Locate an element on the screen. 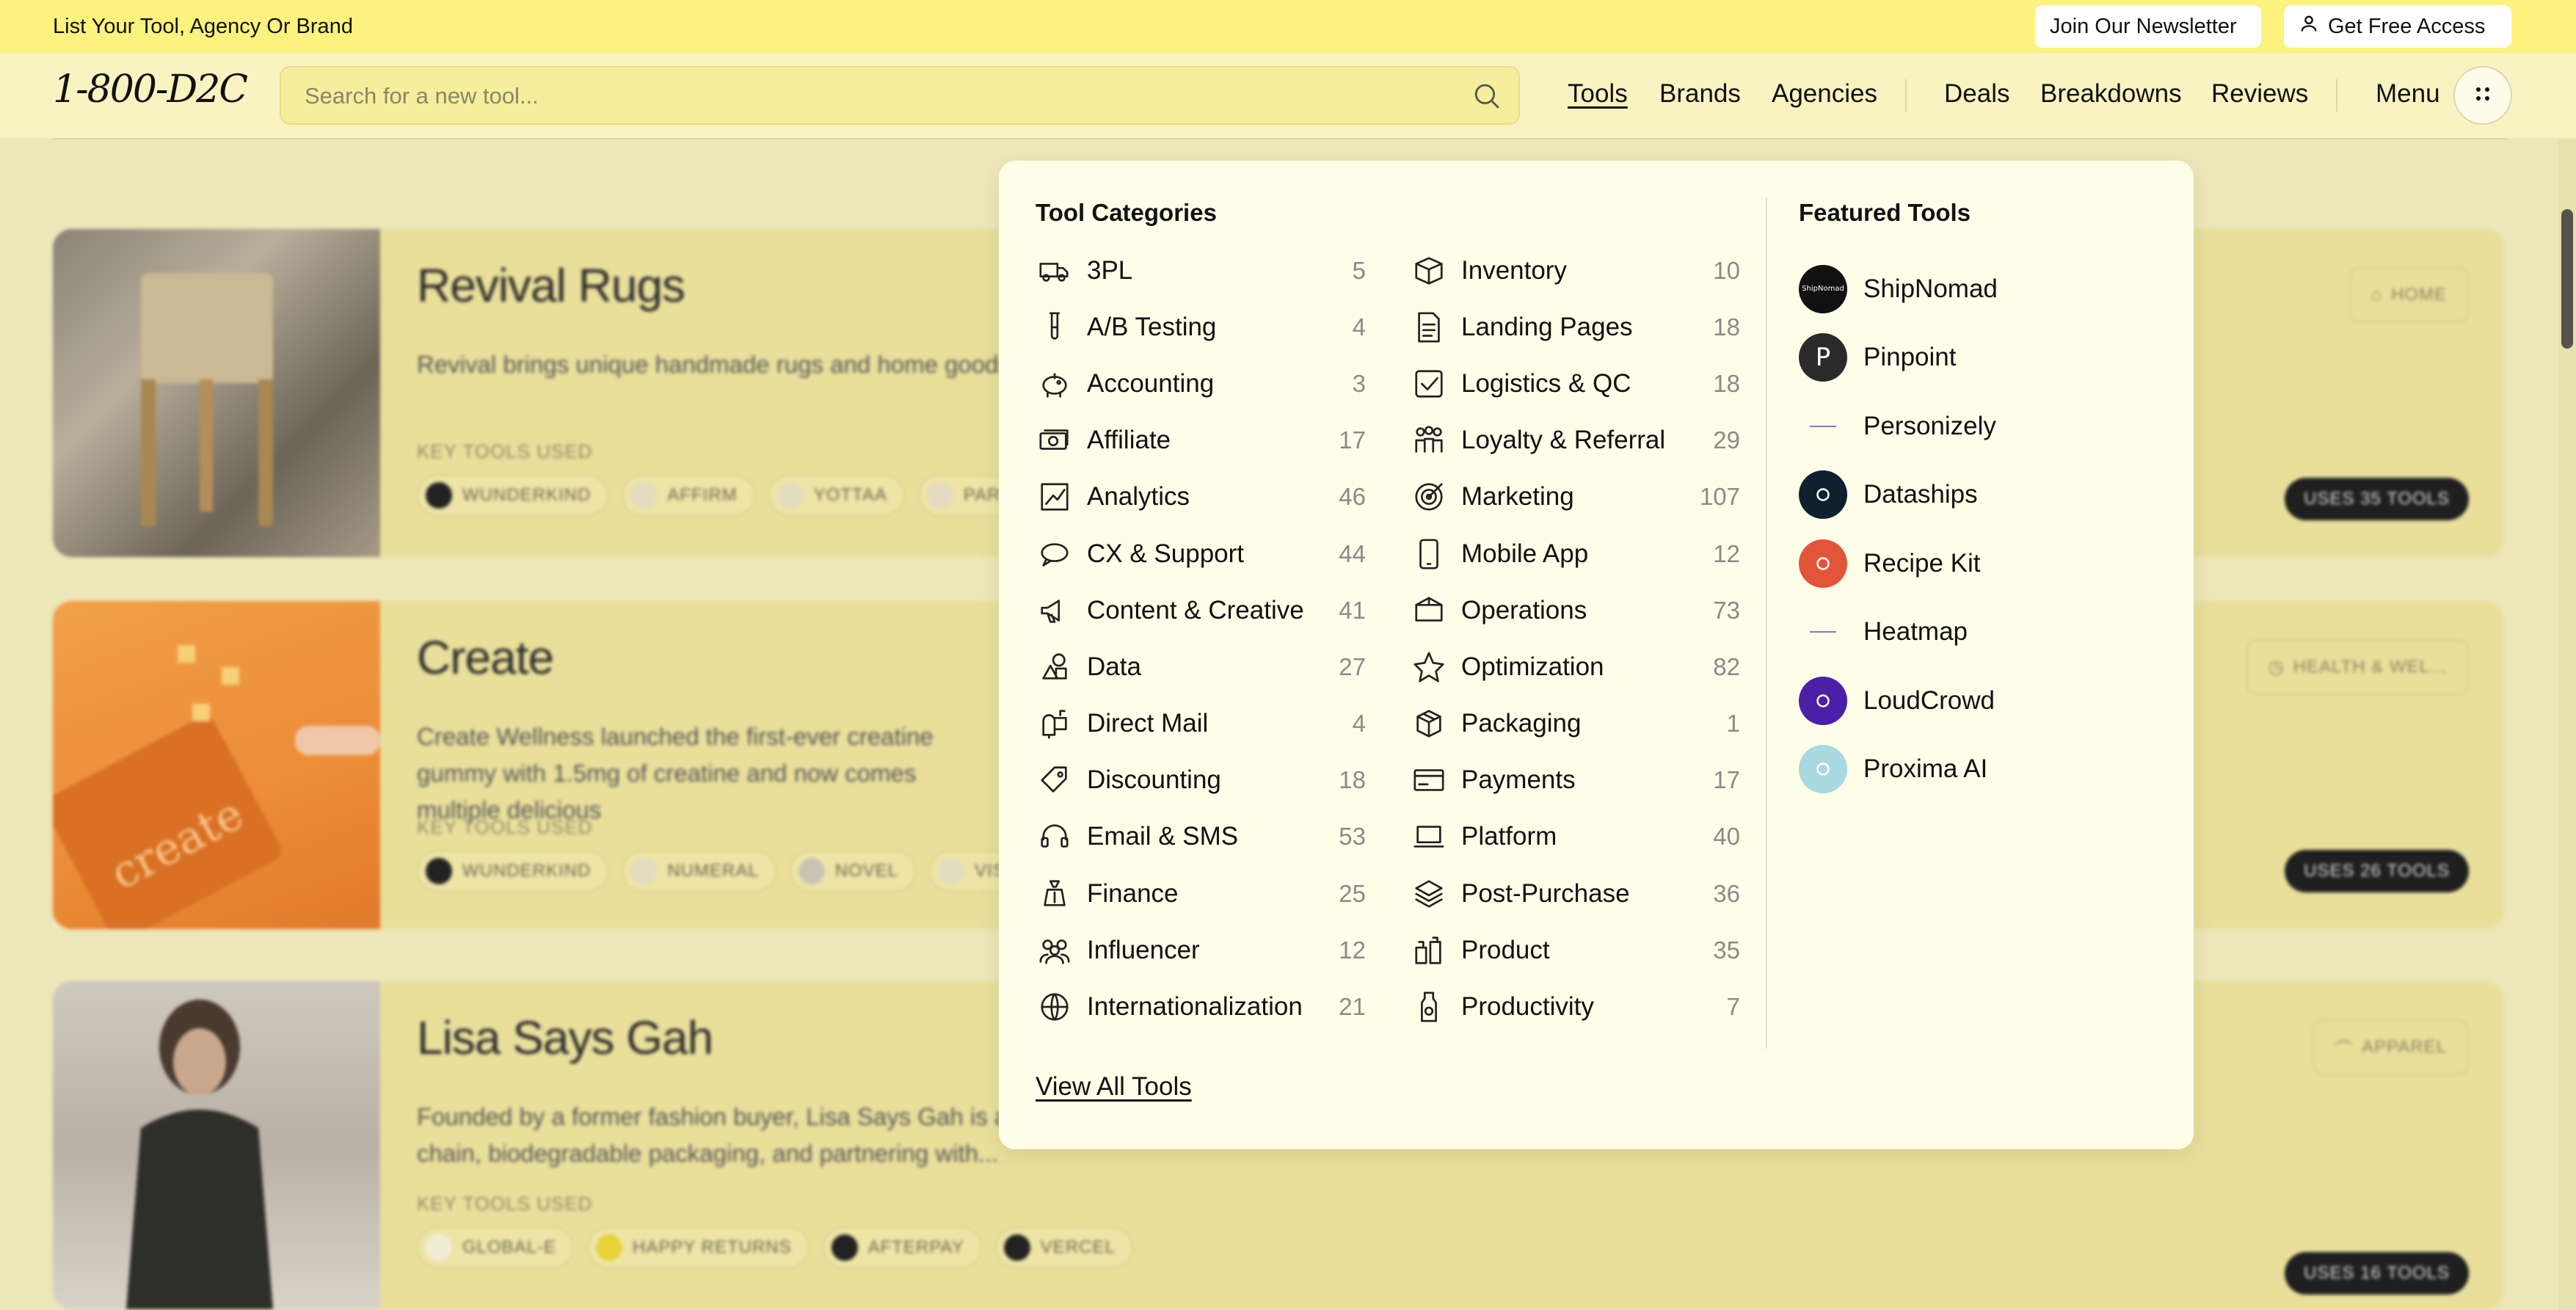 The width and height of the screenshot is (2576, 1310). category-label: Direct Mail is located at coordinates (1148, 723).